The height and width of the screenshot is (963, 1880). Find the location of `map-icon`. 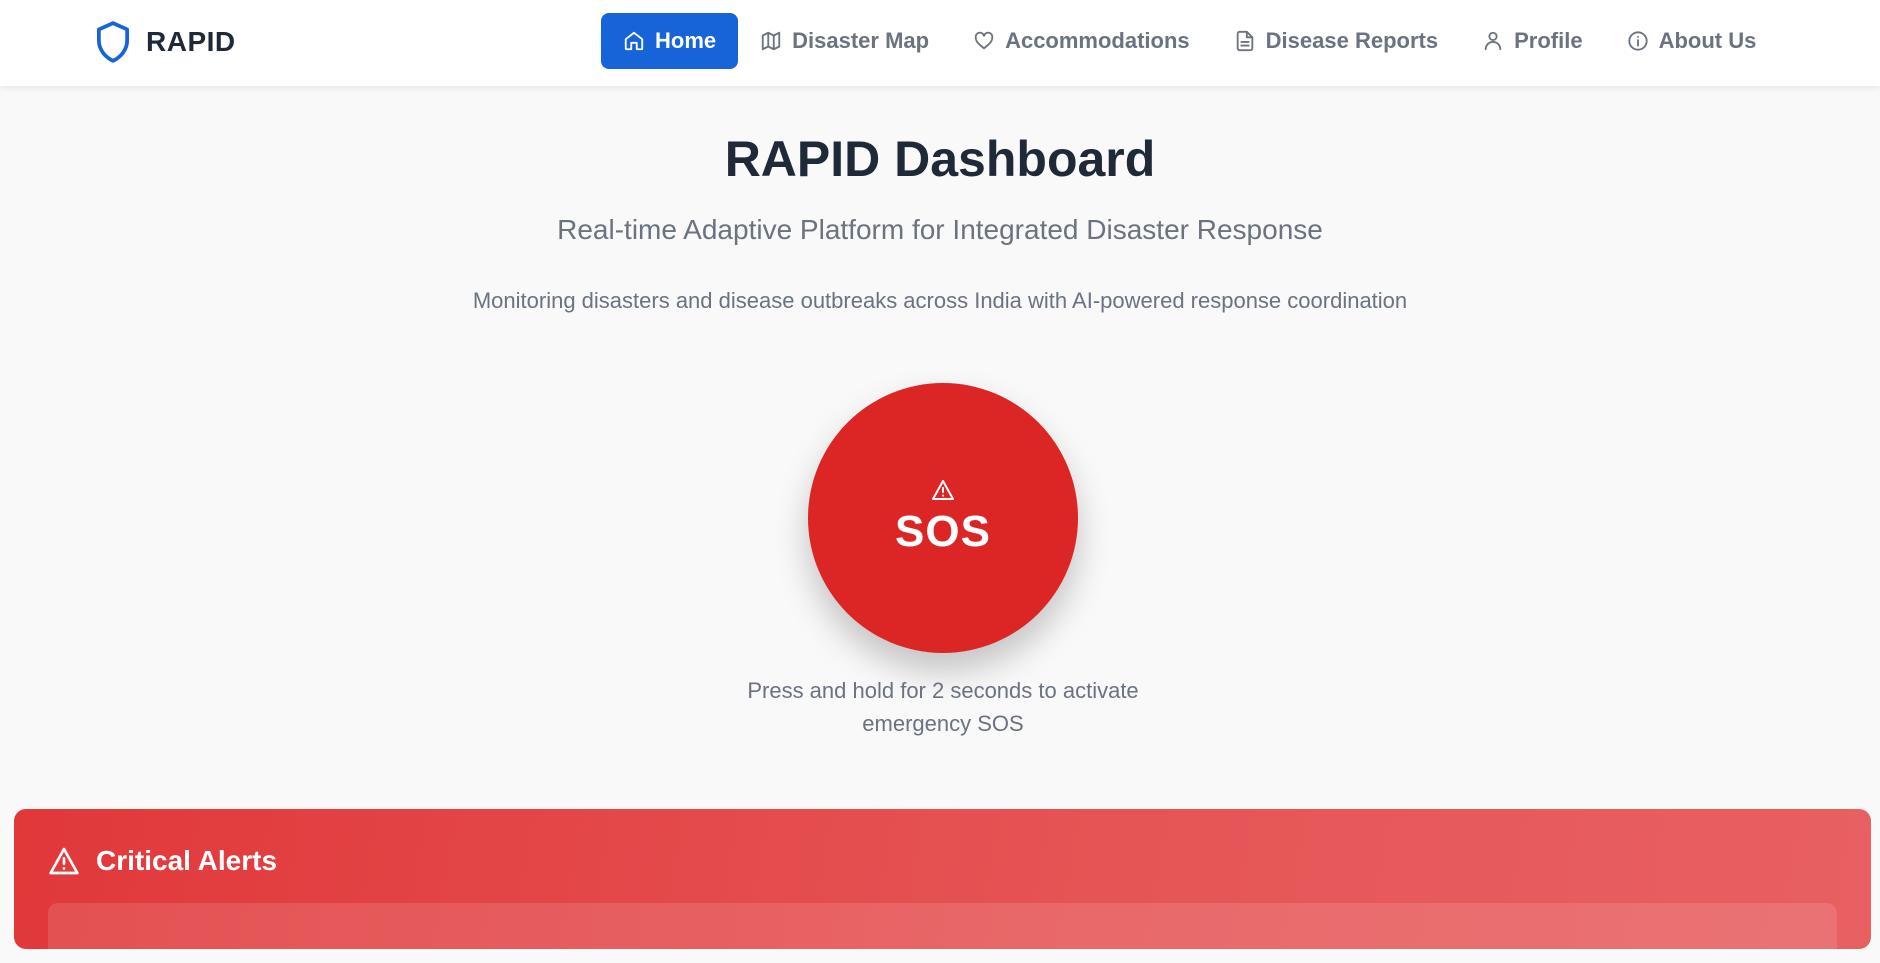

map-icon is located at coordinates (771, 41).